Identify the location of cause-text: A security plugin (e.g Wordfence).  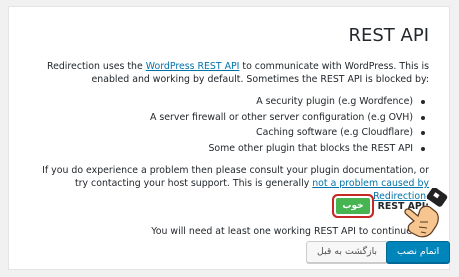
(334, 101).